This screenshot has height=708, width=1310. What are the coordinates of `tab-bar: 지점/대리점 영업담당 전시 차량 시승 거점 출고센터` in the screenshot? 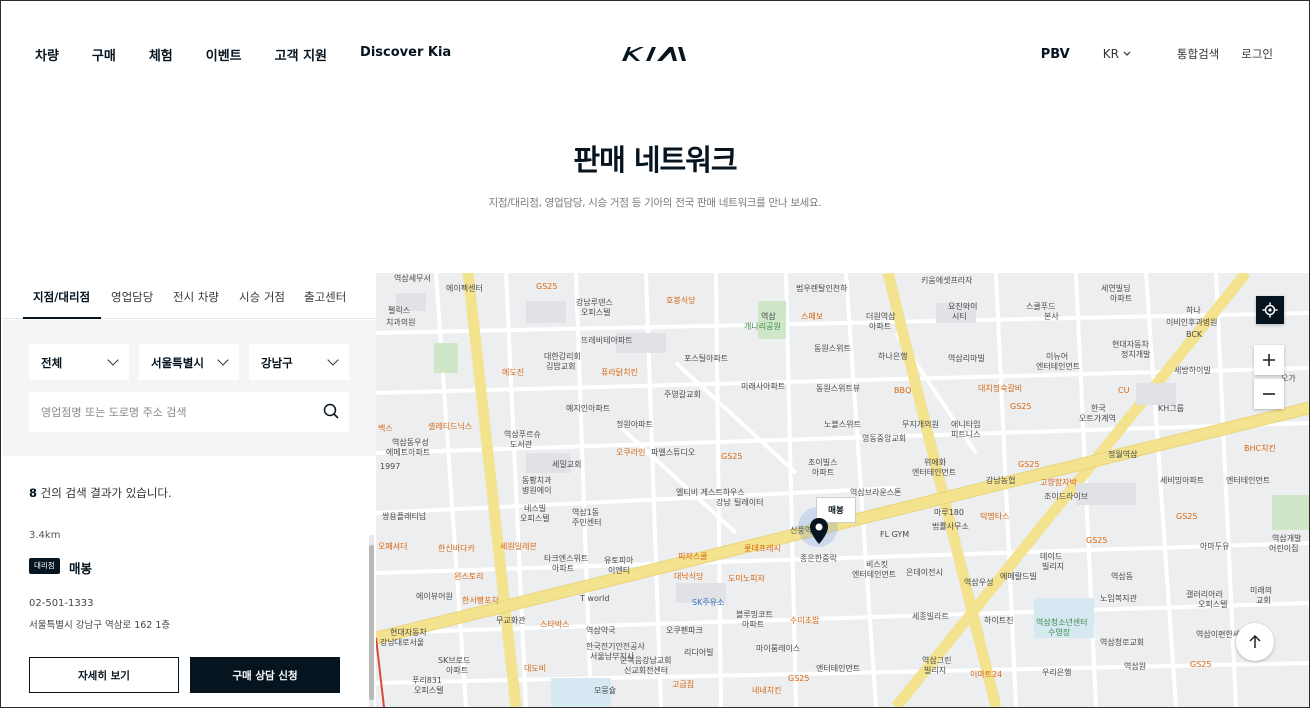 It's located at (189, 296).